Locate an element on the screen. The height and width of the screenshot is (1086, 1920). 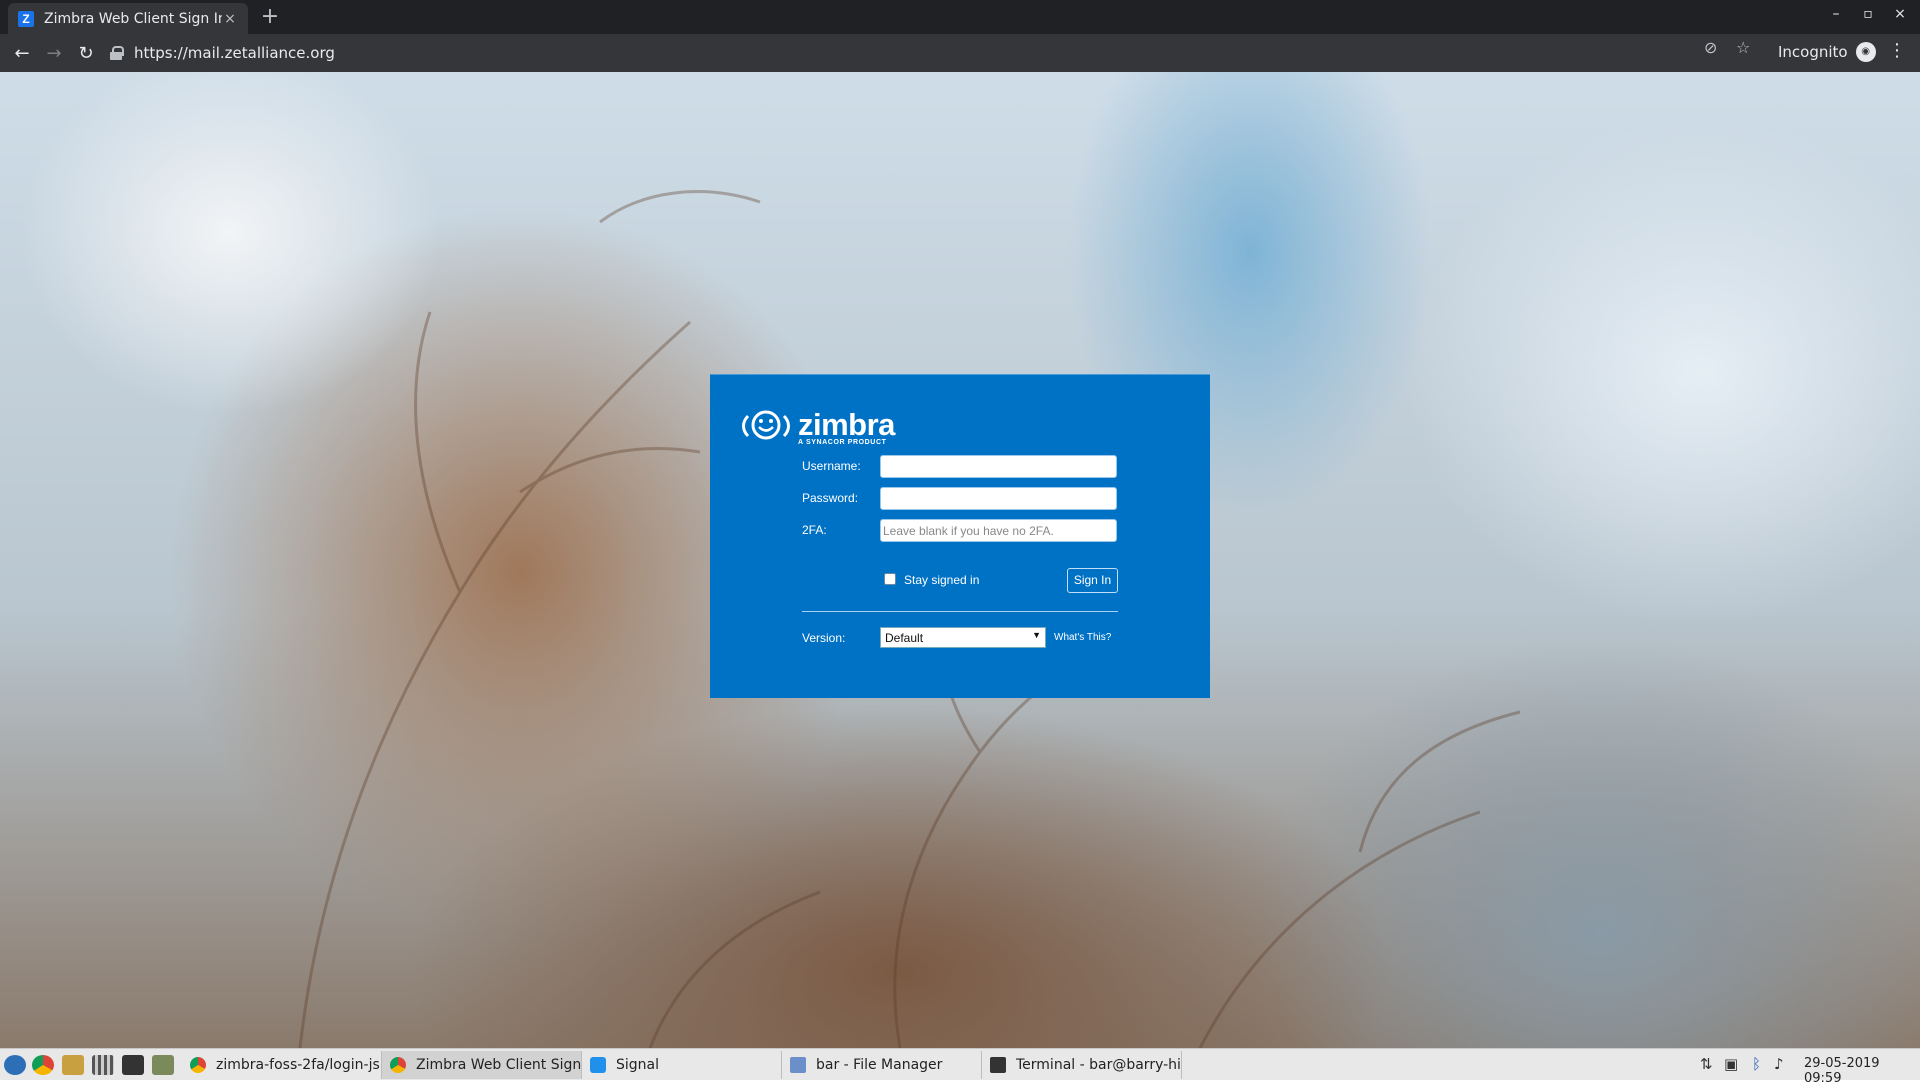
notes-launcher-icon is located at coordinates (73, 1065).